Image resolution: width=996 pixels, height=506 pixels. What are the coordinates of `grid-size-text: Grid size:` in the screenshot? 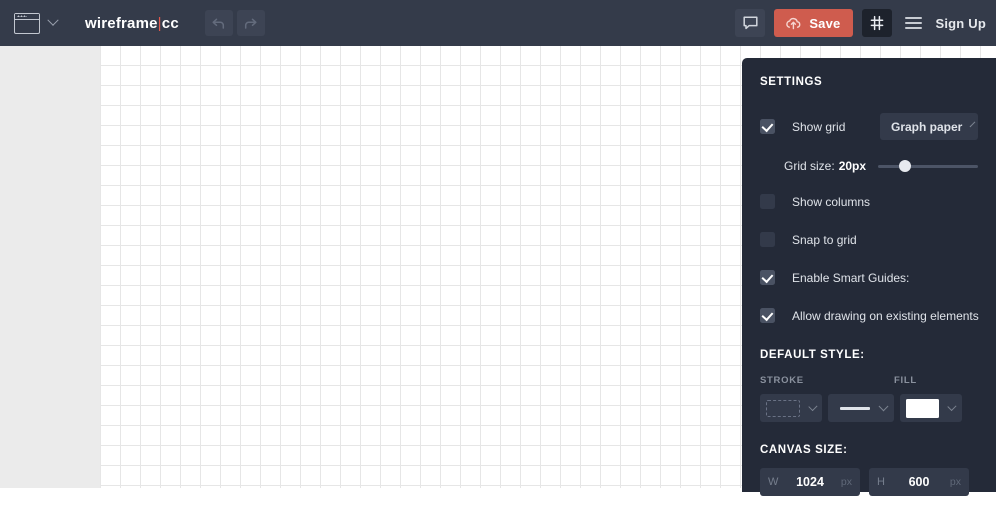 It's located at (809, 166).